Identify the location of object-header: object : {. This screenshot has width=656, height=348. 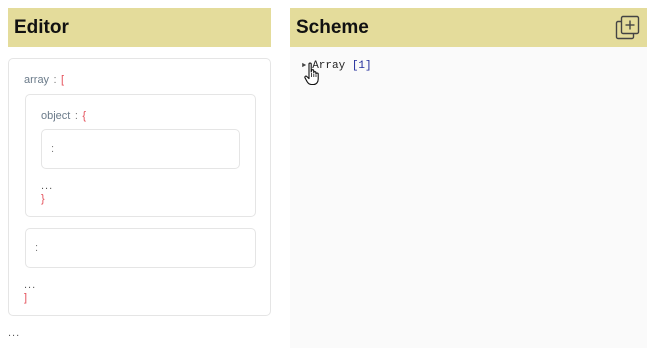
(63, 115).